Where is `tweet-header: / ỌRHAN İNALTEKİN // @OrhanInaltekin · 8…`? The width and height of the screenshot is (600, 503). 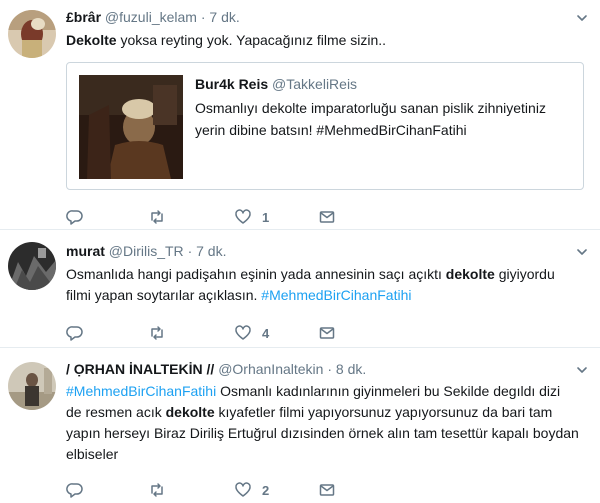 tweet-header: / ỌRHAN İNALTEKİN // @OrhanInaltekin · 8… is located at coordinates (216, 369).